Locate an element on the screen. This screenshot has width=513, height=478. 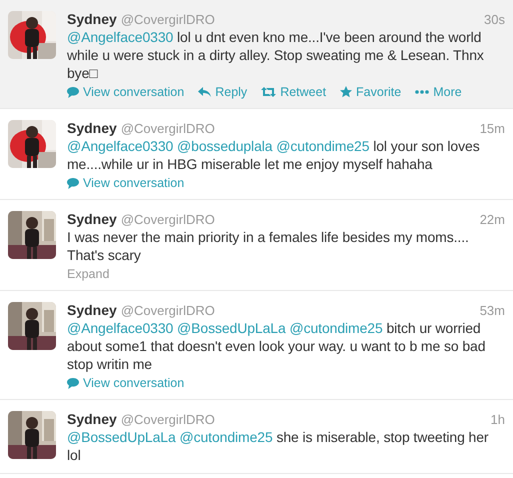
tweet-text: @BossedUpLaLa @cutondime25 she is miserable, stop tweeting her lol is located at coordinates (278, 446).